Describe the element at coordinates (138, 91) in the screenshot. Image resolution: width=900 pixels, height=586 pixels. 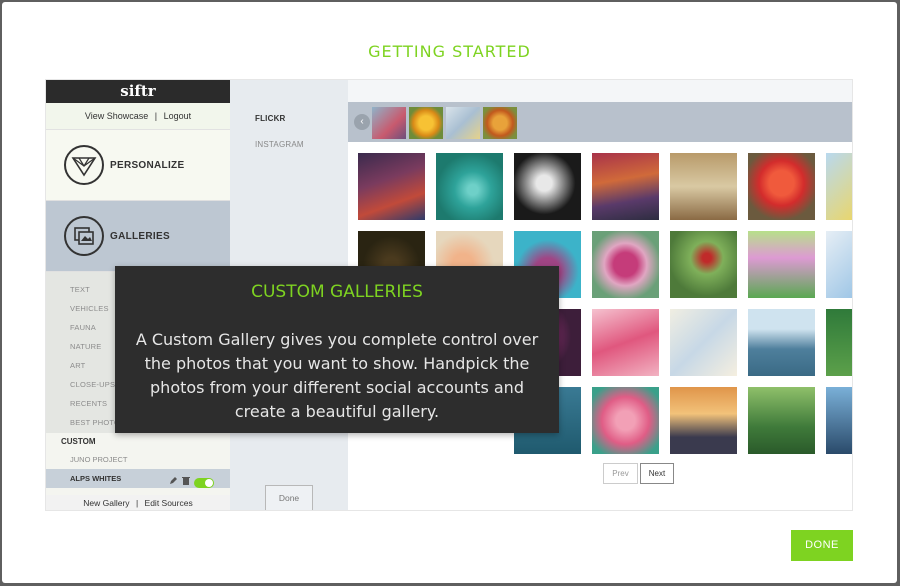
I see `logo: siftr` at that location.